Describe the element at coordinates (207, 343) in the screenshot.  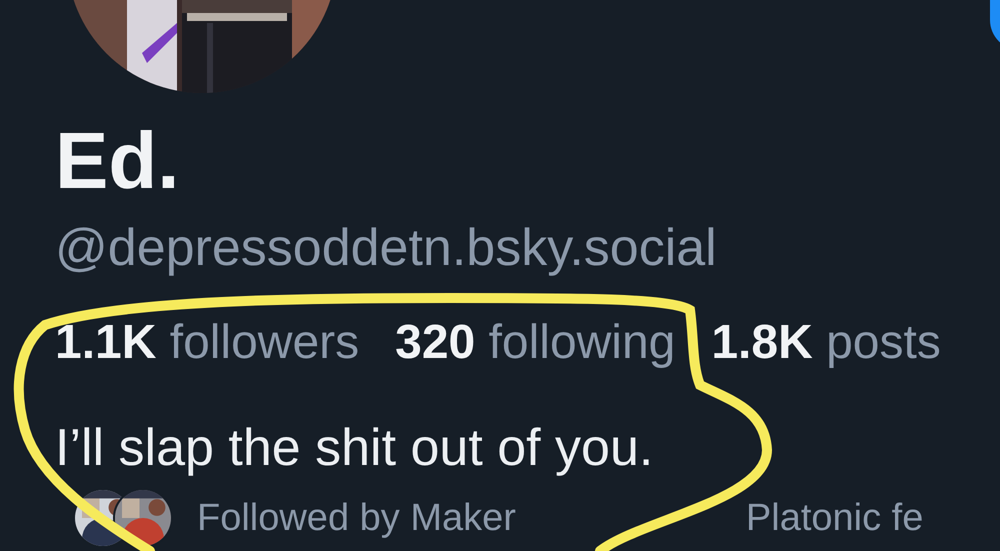
I see `stat-link: 1.1K followers` at that location.